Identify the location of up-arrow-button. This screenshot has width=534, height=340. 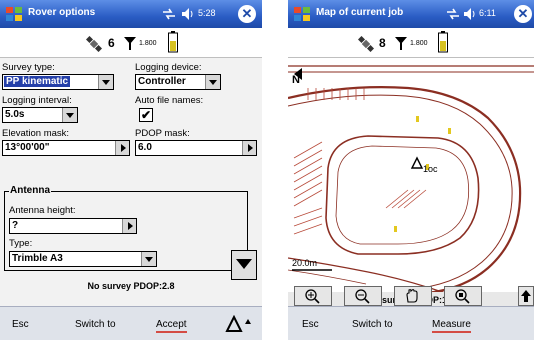
(526, 296).